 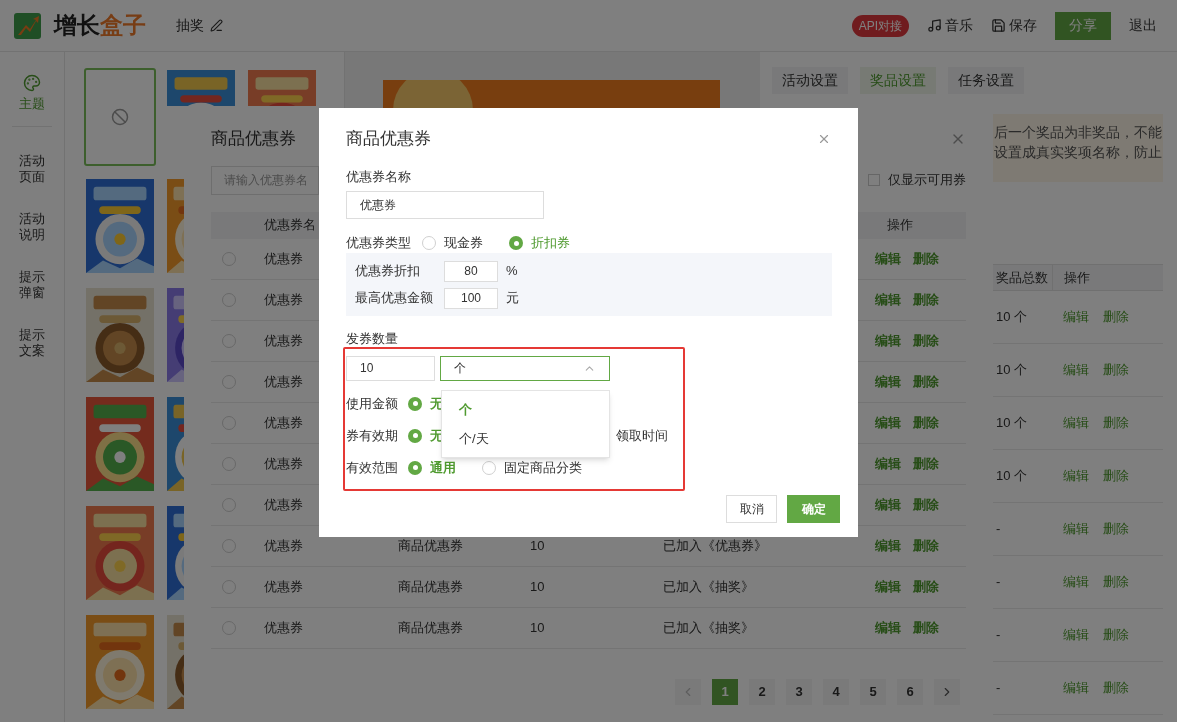 I want to click on checkbox, so click(x=874, y=180).